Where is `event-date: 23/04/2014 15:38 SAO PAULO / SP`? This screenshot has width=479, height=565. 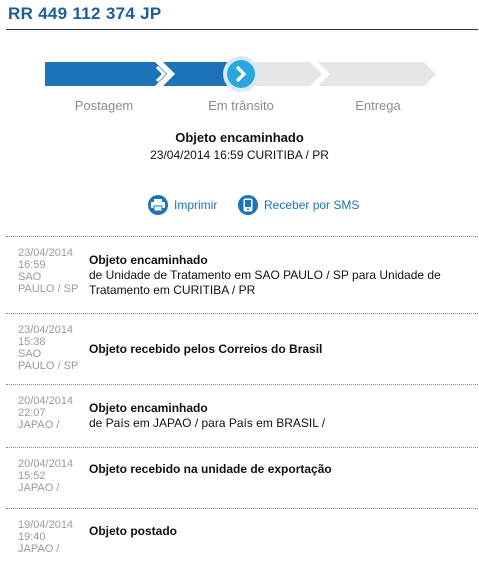
event-date: 23/04/2014 15:38 SAO PAULO / SP is located at coordinates (48, 348).